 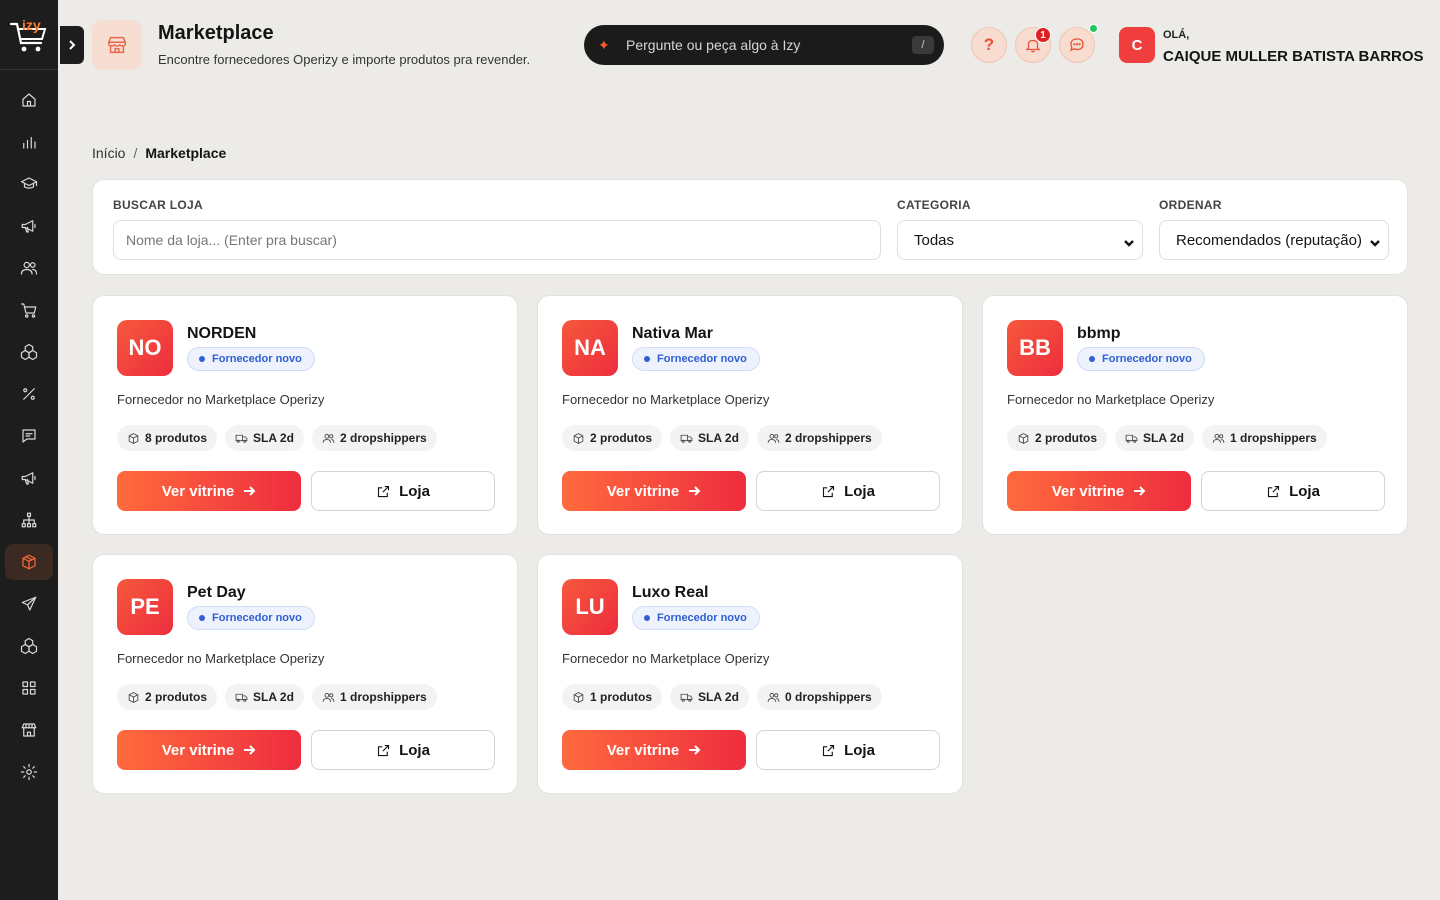 I want to click on dropshippers-chip: 2 dropshippers, so click(x=819, y=438).